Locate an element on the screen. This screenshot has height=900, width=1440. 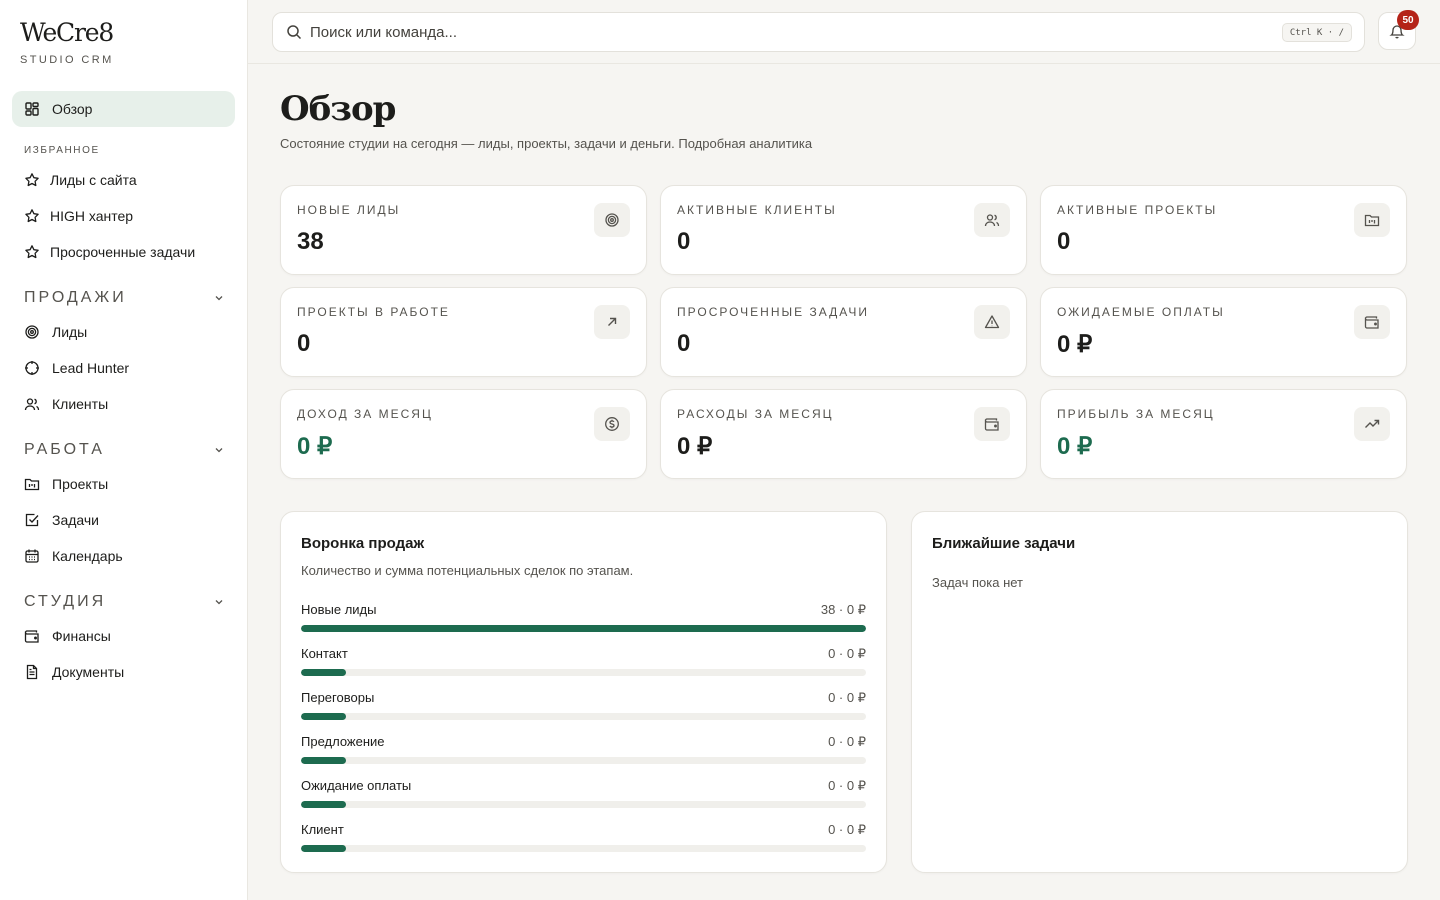
sidebar-item-tasks: Задачи is located at coordinates (123, 520).